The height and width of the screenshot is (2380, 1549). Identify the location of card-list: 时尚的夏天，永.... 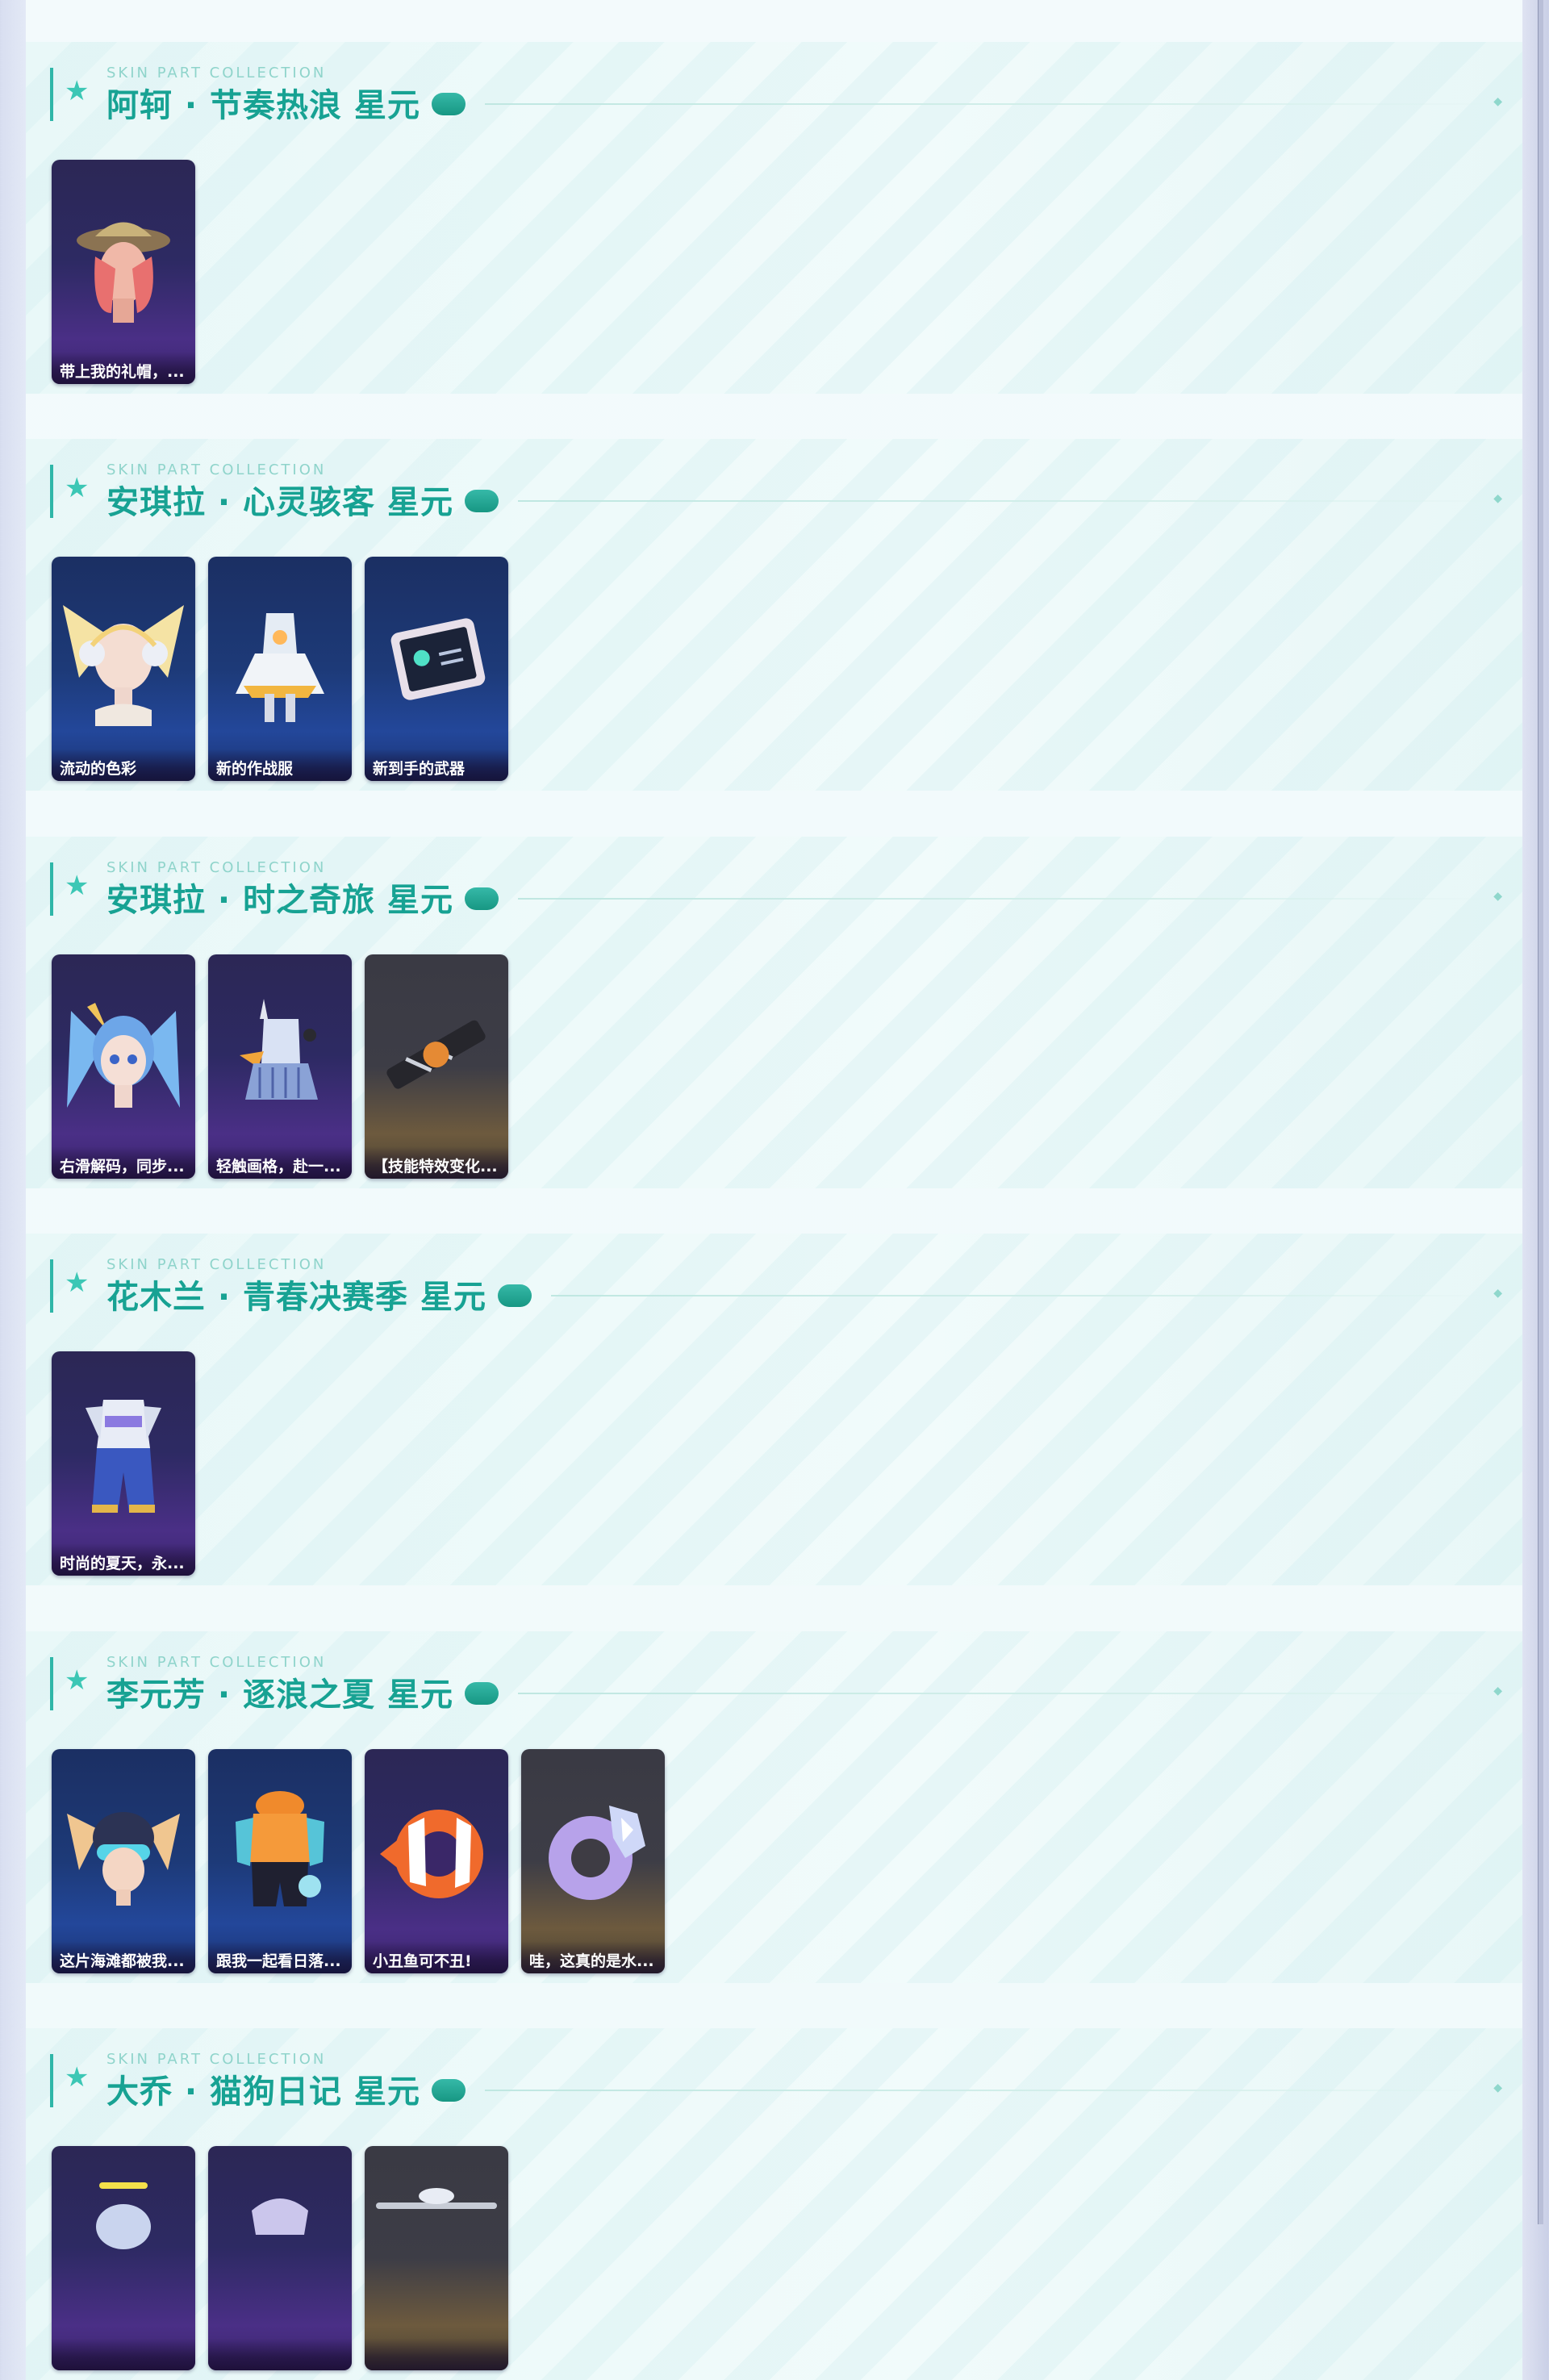
(123, 1464).